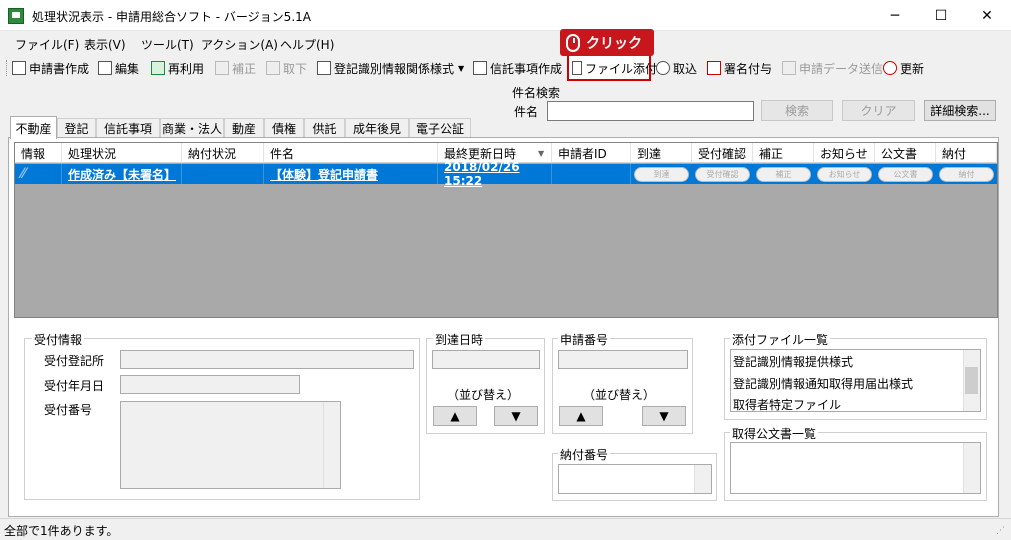 The width and height of the screenshot is (1011, 540). Describe the element at coordinates (177, 68) in the screenshot. I see `reuse-button: 再利用` at that location.